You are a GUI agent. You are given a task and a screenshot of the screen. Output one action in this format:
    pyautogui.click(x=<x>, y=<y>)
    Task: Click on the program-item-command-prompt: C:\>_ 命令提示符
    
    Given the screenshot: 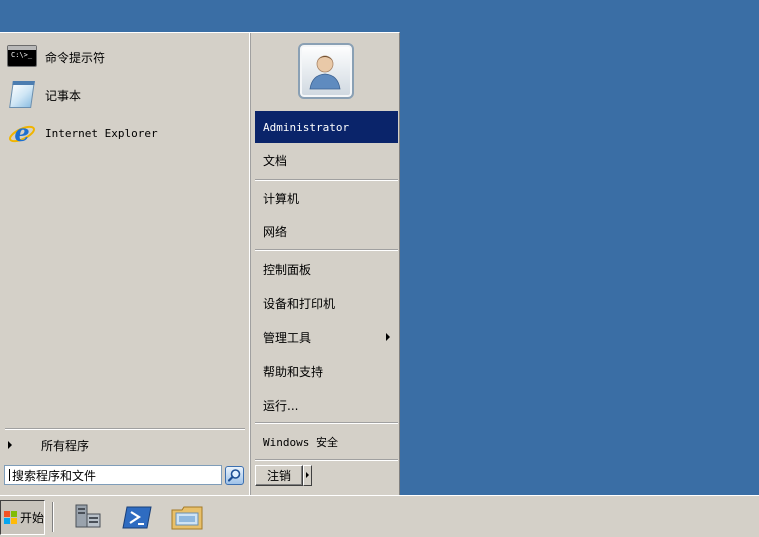 What is the action you would take?
    pyautogui.click(x=124, y=57)
    